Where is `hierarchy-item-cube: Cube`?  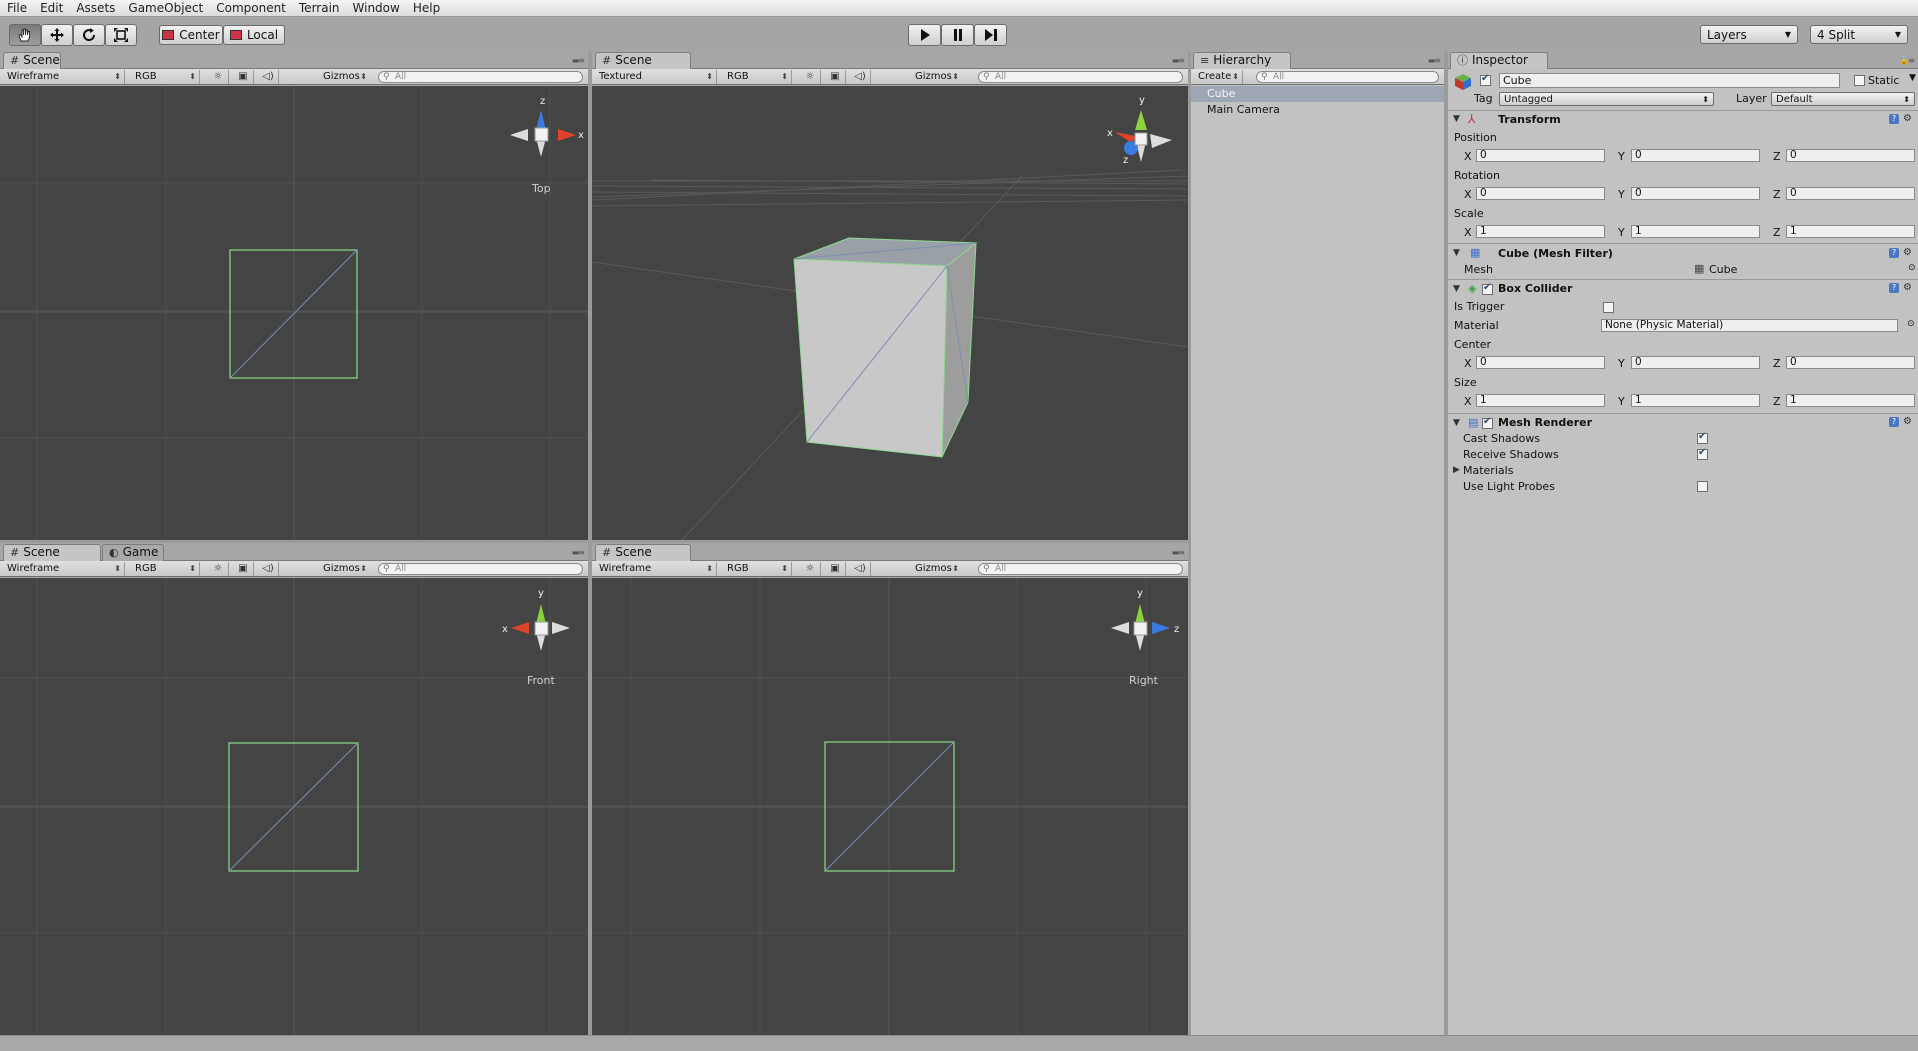 hierarchy-item-cube: Cube is located at coordinates (1317, 94).